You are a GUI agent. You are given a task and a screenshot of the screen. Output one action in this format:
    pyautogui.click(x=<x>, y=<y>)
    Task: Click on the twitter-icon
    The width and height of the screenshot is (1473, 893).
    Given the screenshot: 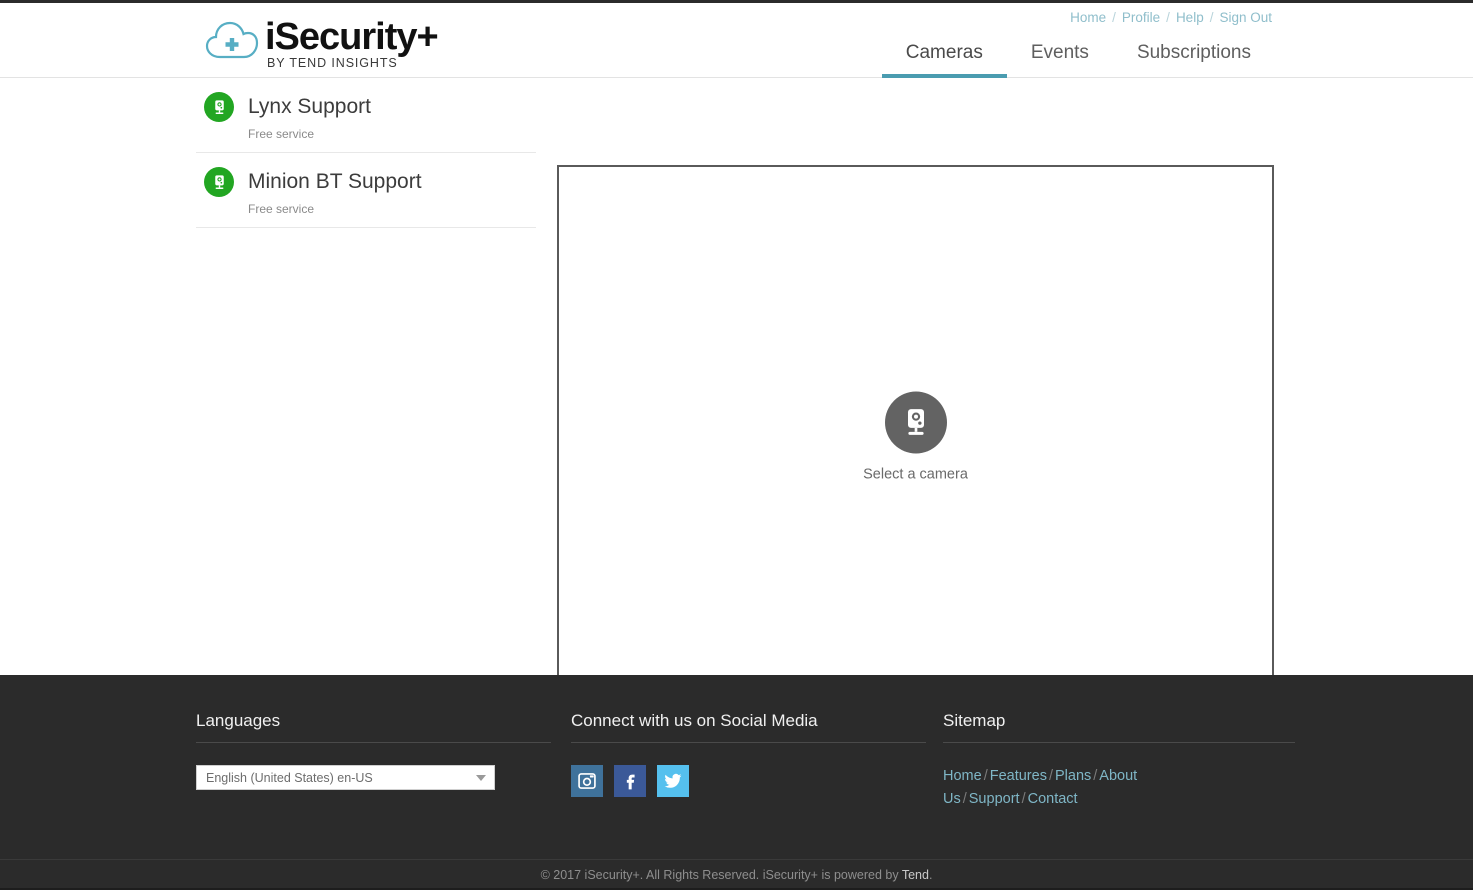 What is the action you would take?
    pyautogui.click(x=673, y=781)
    